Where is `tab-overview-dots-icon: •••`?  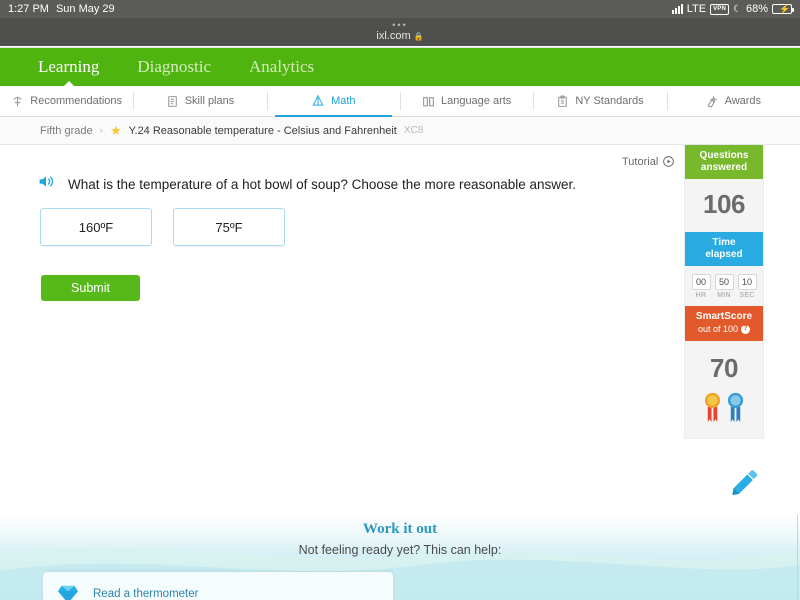 tab-overview-dots-icon: ••• is located at coordinates (399, 25).